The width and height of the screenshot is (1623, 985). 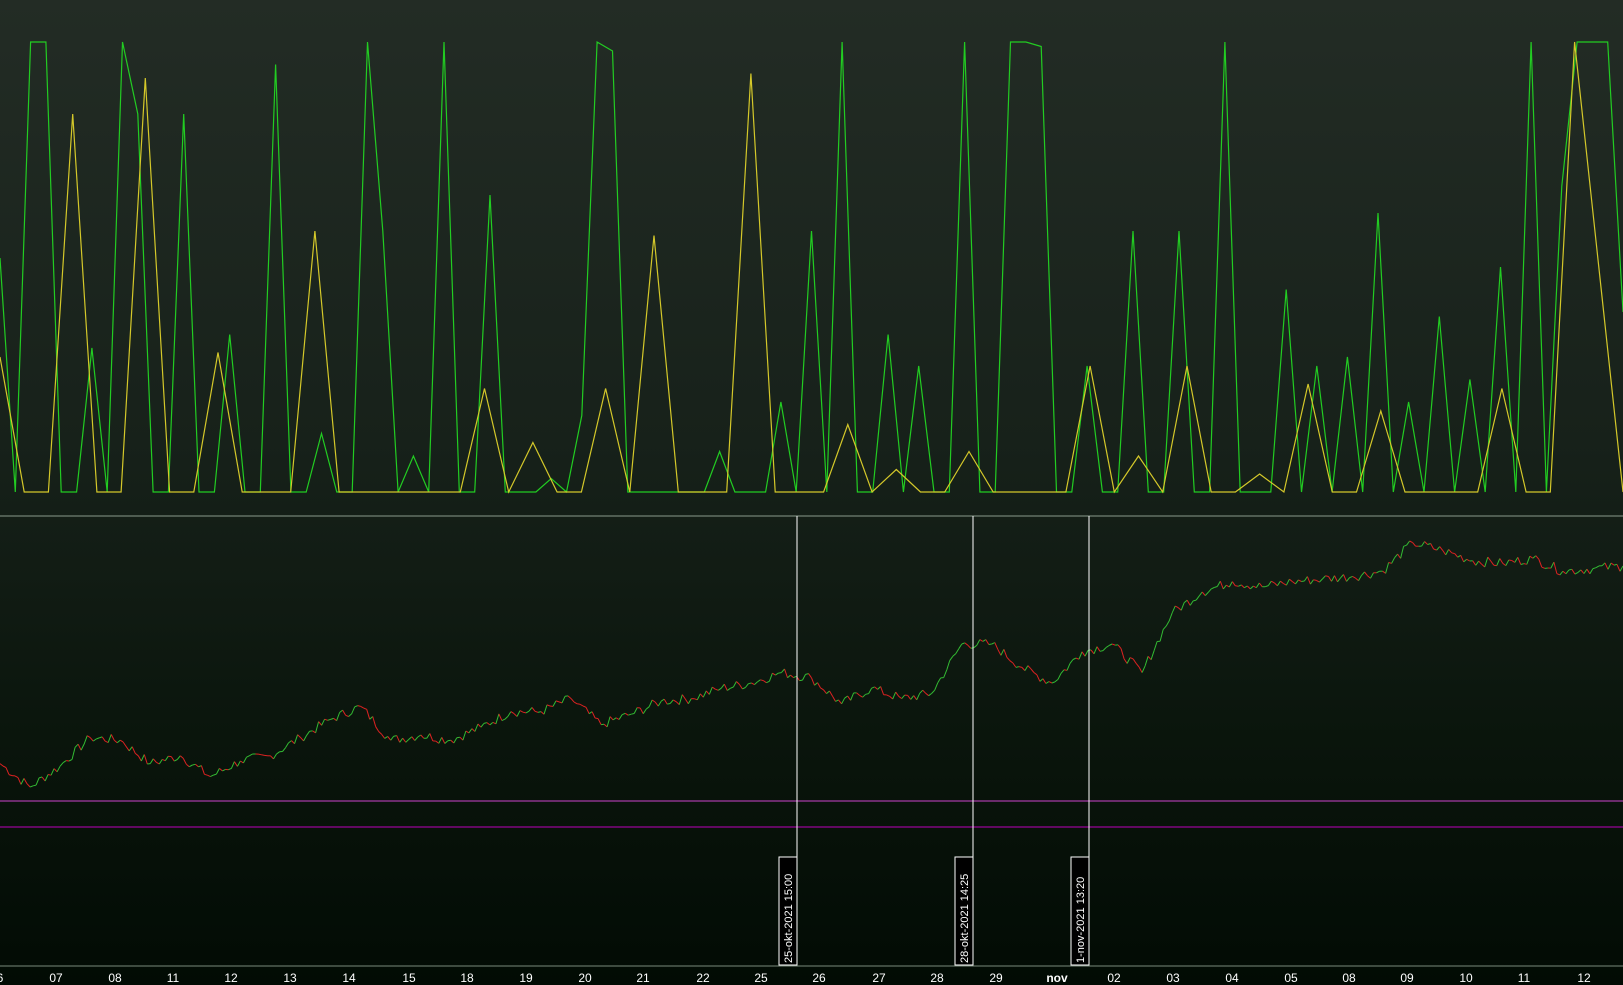 I want to click on x-tick-label: 19, so click(x=526, y=978).